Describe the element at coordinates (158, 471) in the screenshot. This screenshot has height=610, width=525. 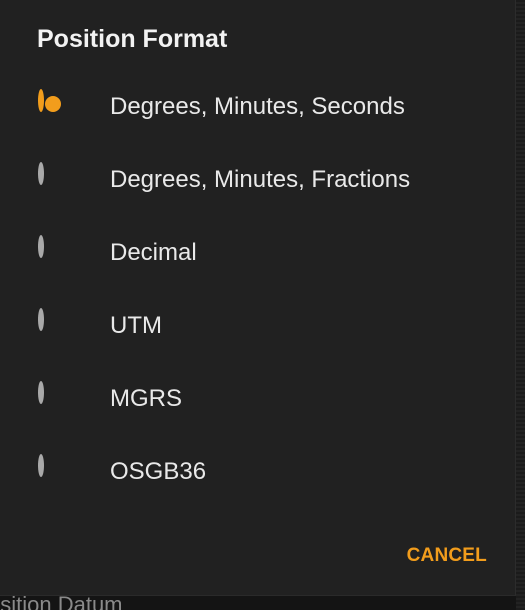
I see `option-label: OSGB36` at that location.